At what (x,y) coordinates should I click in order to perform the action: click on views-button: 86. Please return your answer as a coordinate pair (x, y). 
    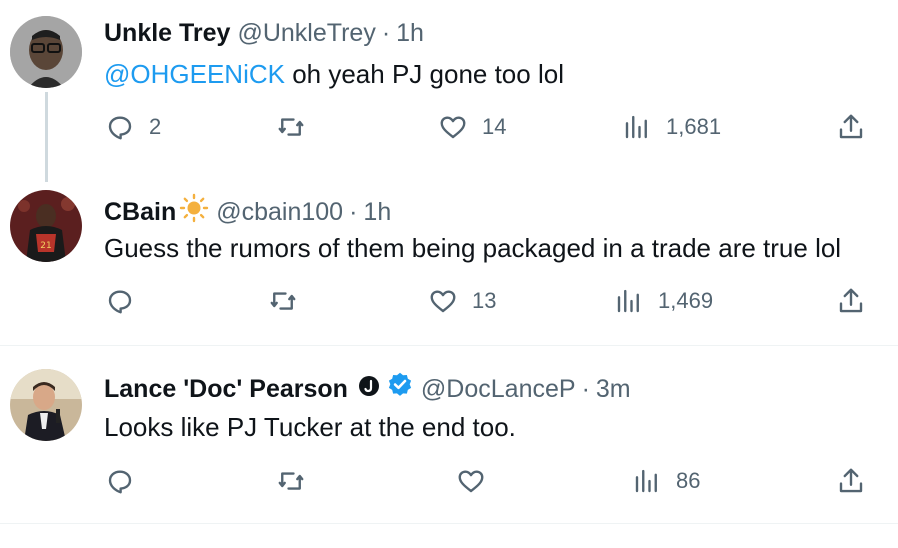
    Looking at the image, I should click on (666, 481).